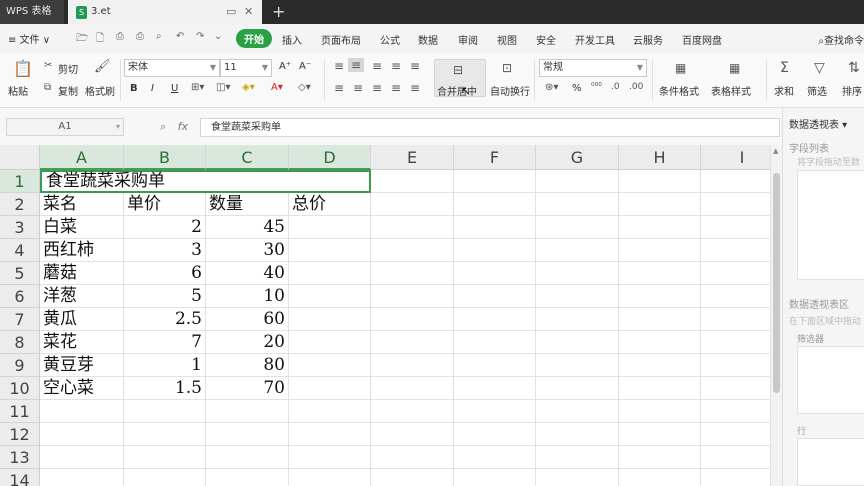  I want to click on column-header-e: E, so click(412, 157).